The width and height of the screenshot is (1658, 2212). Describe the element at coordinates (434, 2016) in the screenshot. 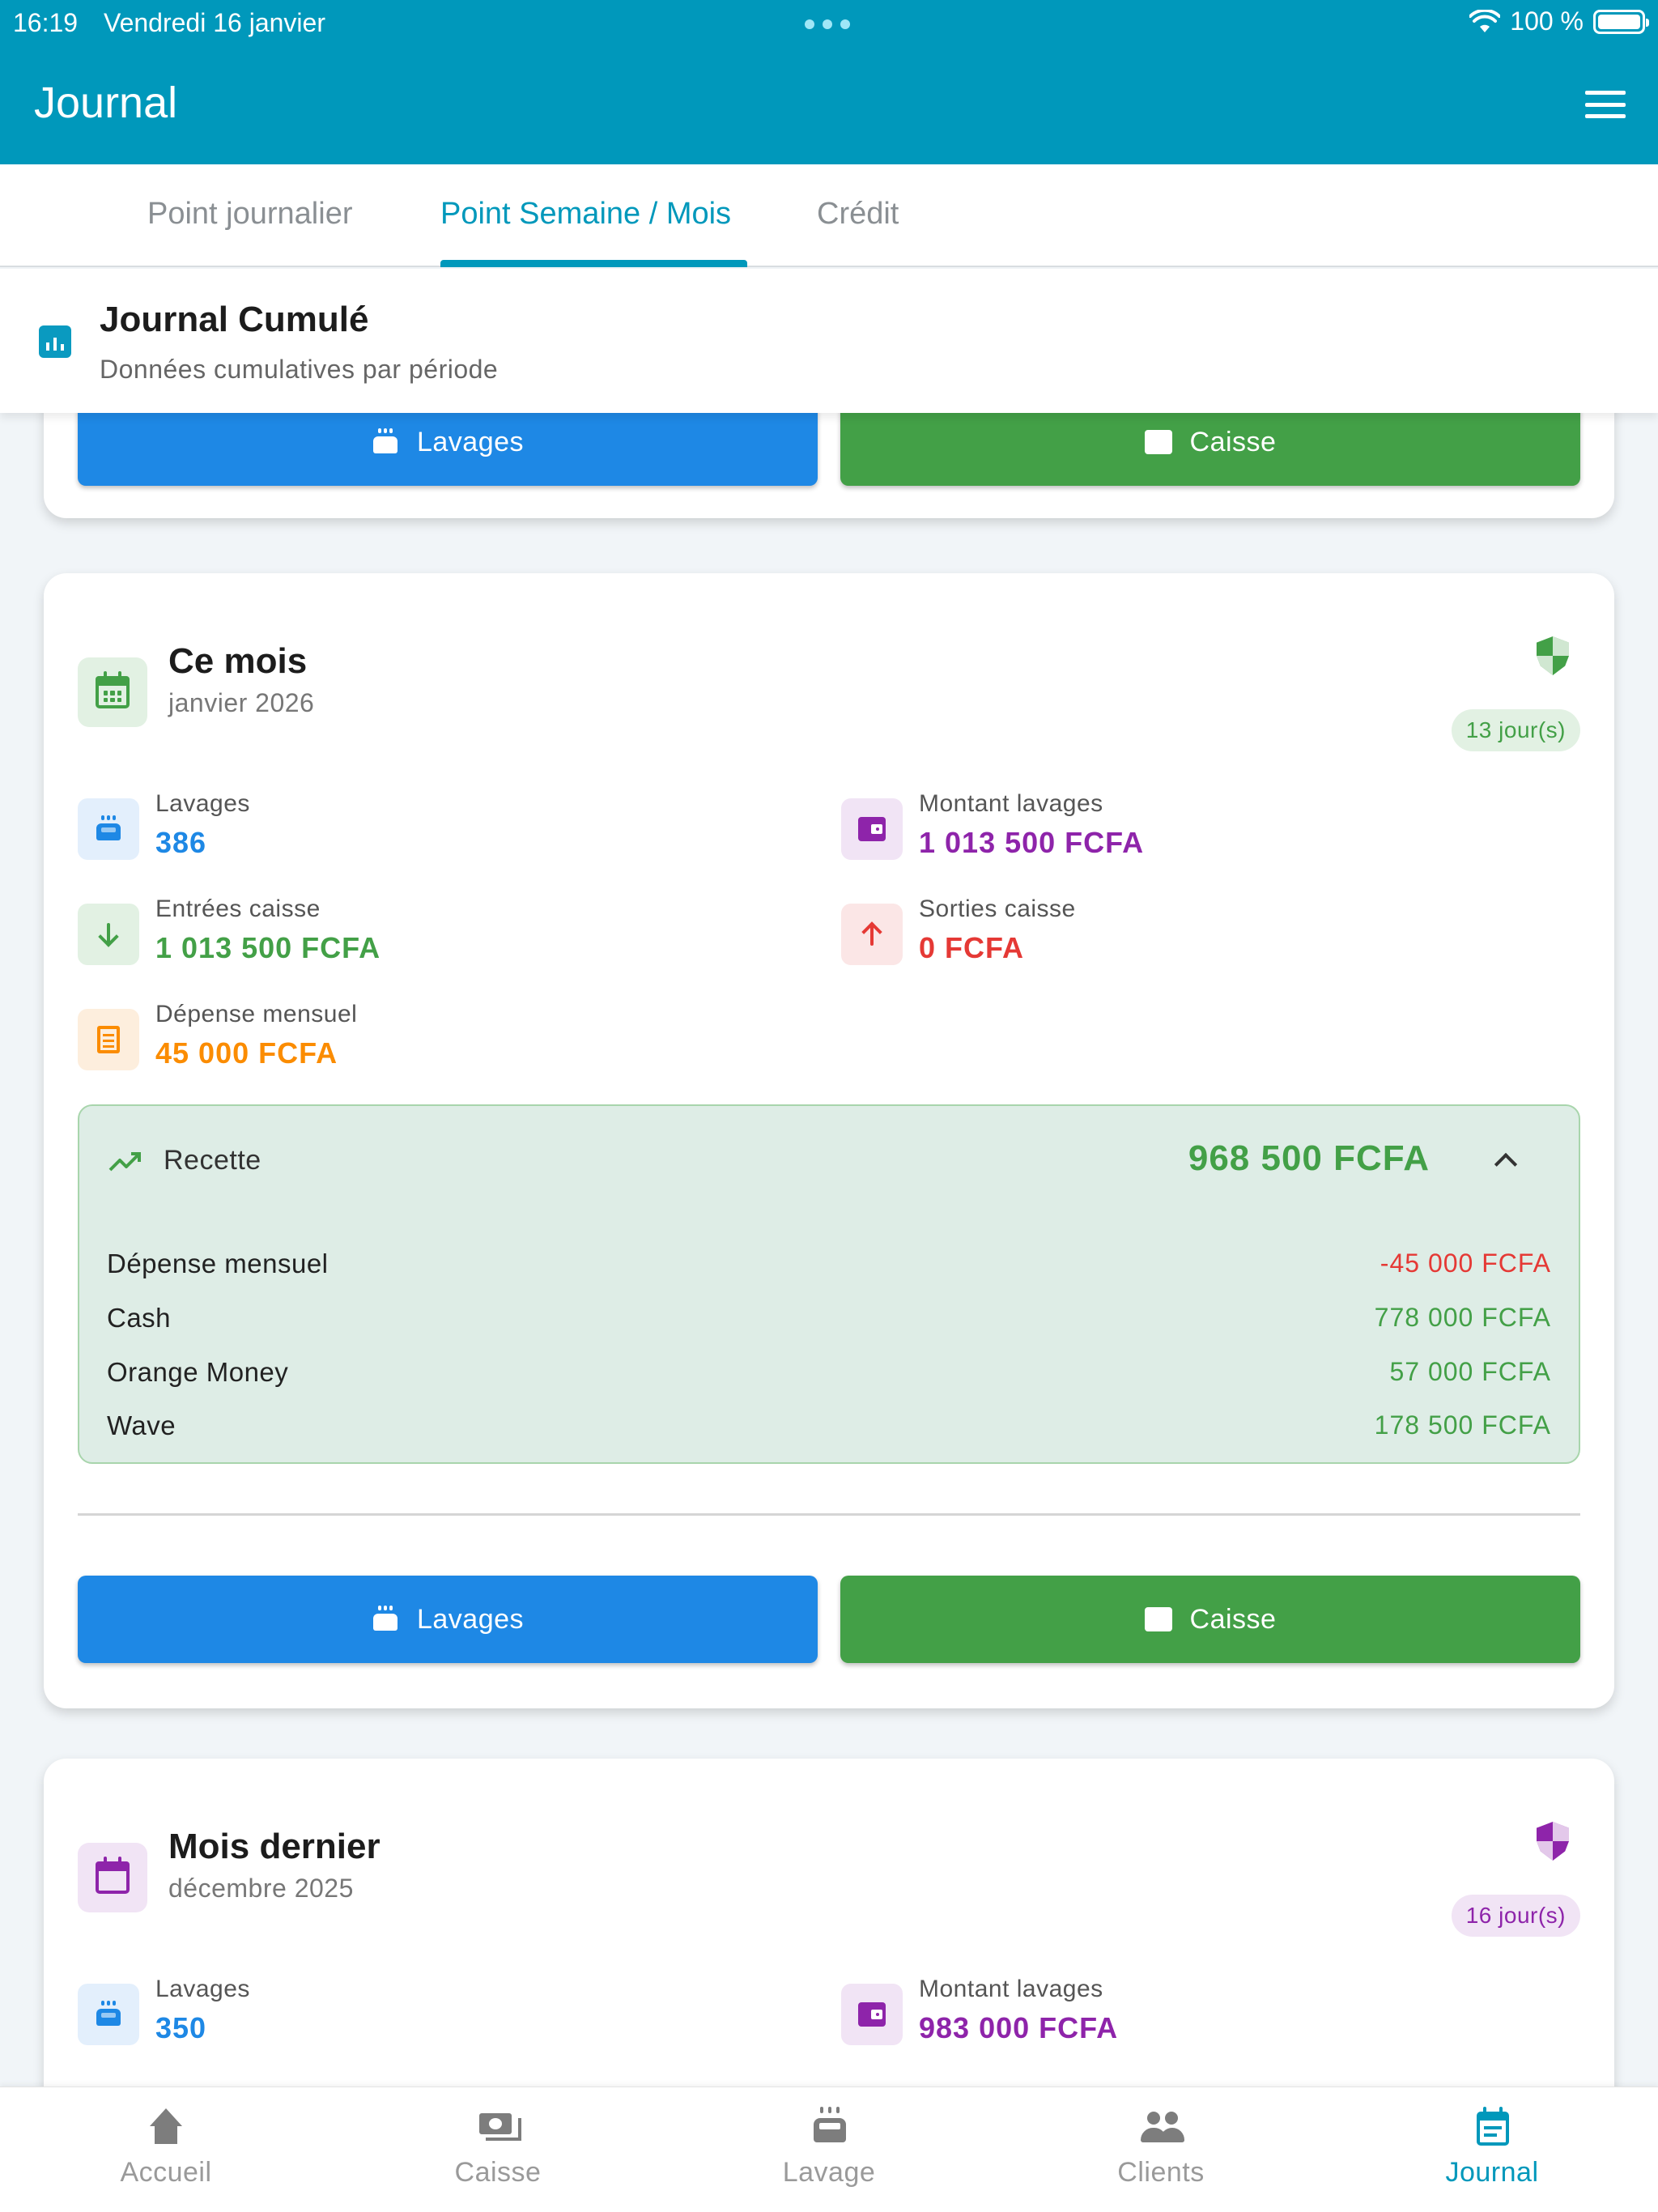

I see `stat-lavages: Lavages 350` at that location.